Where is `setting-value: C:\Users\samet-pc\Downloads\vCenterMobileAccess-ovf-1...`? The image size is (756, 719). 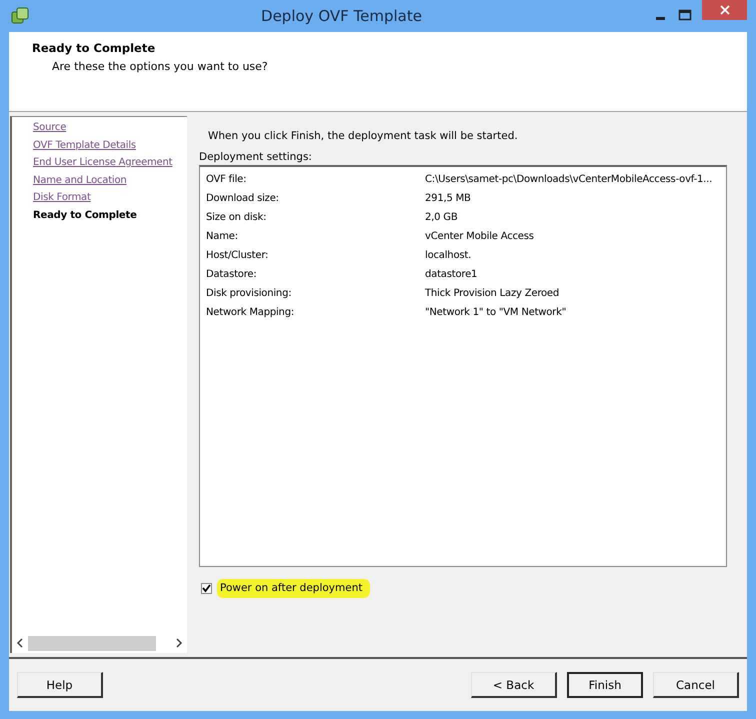
setting-value: C:\Users\samet-pc\Downloads\vCenterMobileAccess-ovf-1... is located at coordinates (569, 179).